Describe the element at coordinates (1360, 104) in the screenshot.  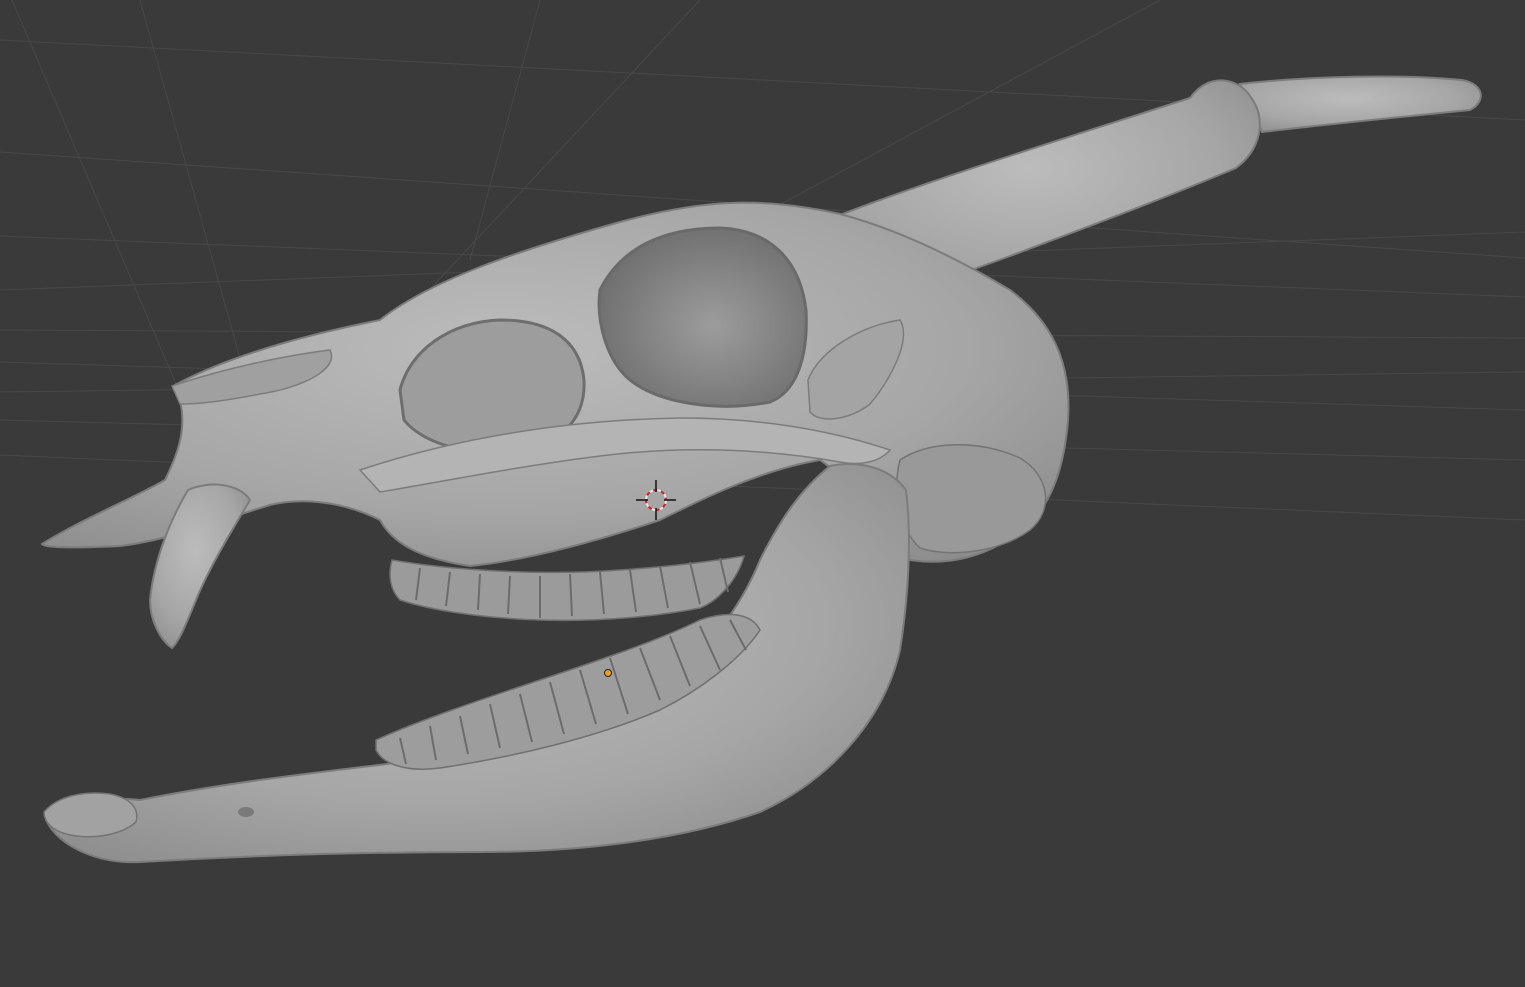
I see `horn-tip` at that location.